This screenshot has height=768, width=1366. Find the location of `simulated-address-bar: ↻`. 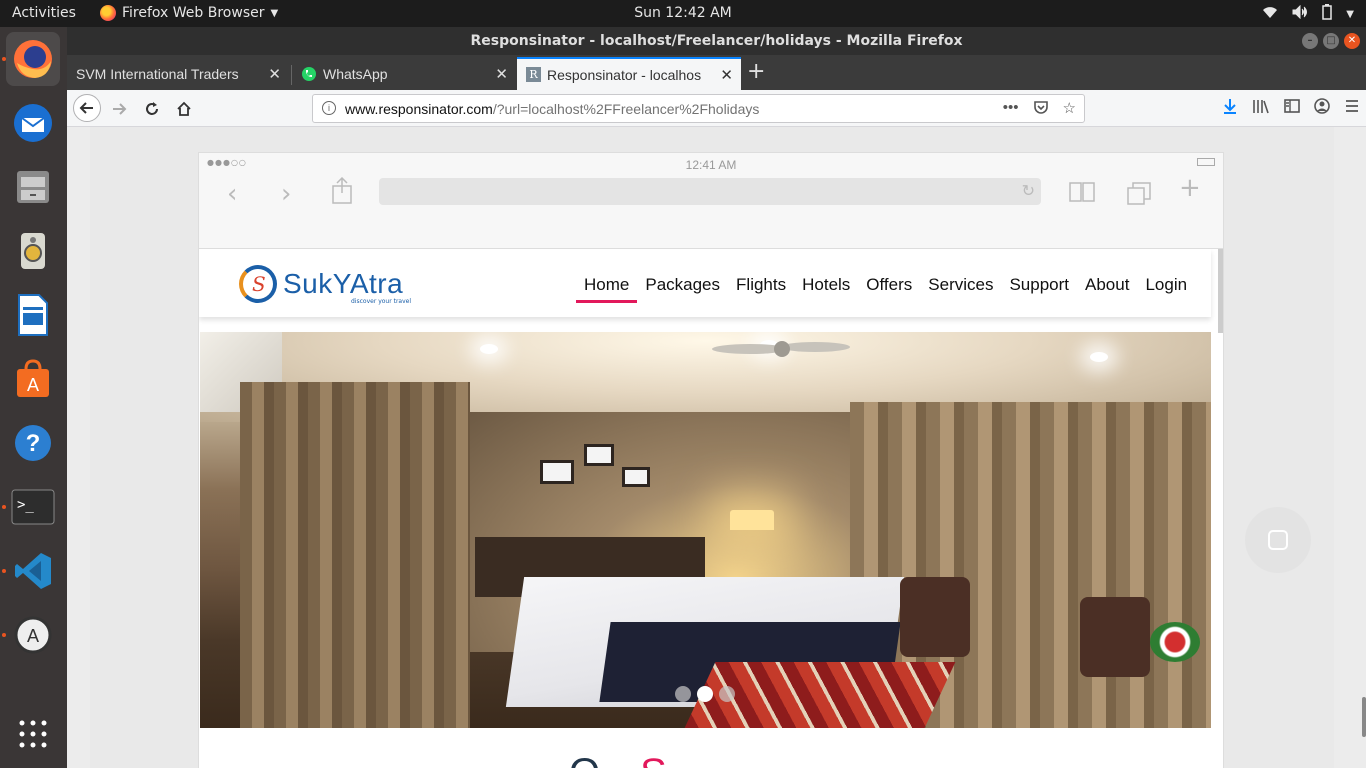

simulated-address-bar: ↻ is located at coordinates (710, 191).